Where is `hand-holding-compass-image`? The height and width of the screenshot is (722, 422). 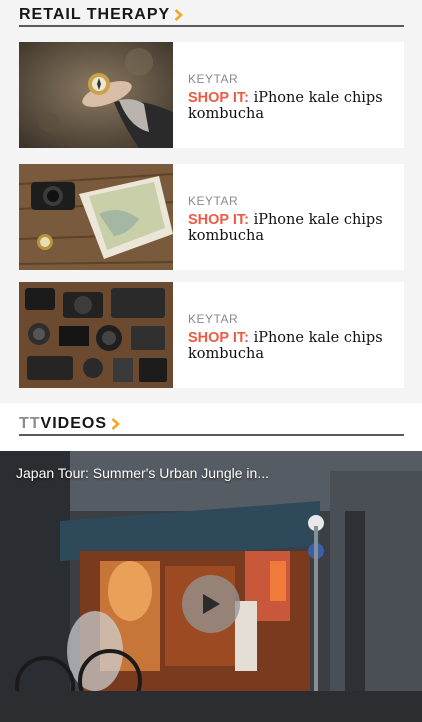 hand-holding-compass-image is located at coordinates (96, 95).